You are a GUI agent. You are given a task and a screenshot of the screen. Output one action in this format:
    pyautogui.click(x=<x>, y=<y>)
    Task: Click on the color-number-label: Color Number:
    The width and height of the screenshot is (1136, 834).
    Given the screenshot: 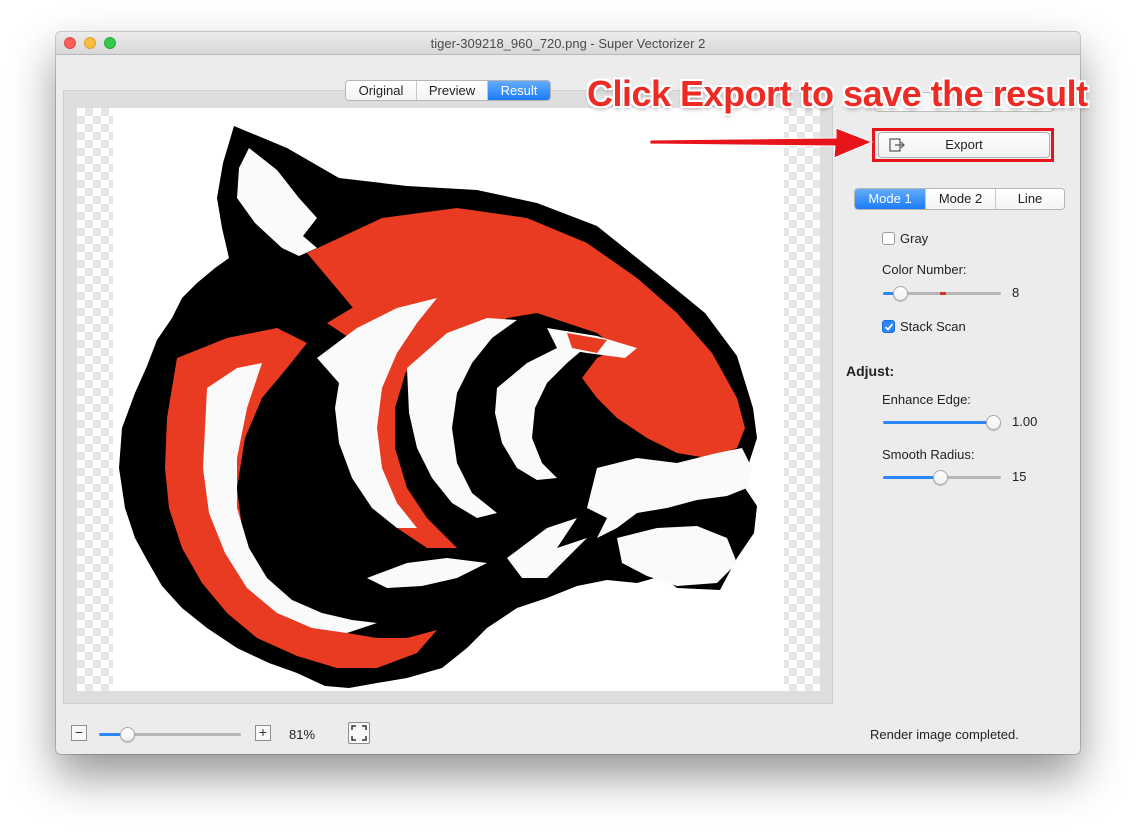 What is the action you would take?
    pyautogui.click(x=924, y=269)
    